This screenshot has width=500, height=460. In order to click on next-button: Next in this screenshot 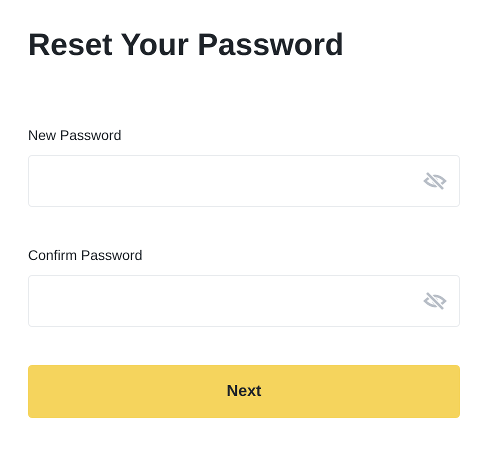, I will do `click(244, 391)`.